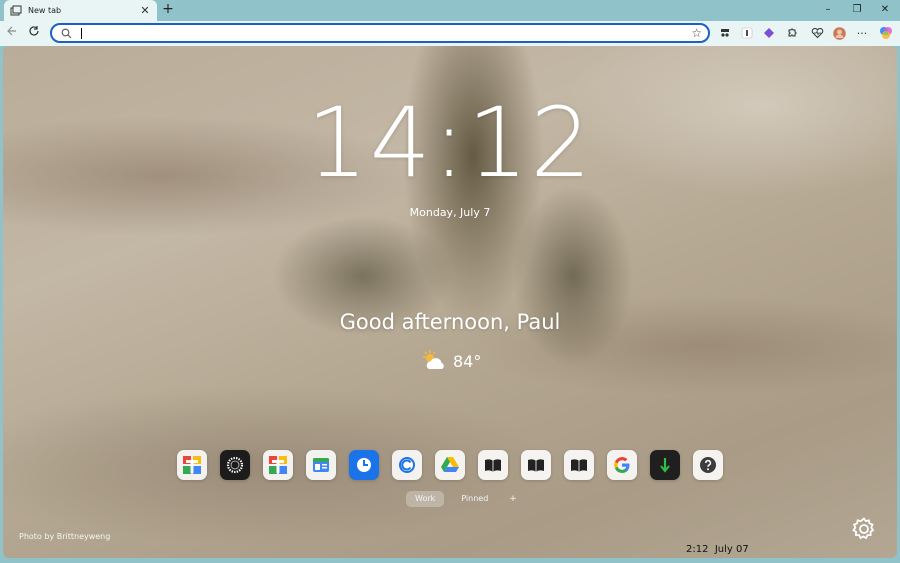 The image size is (900, 563). What do you see at coordinates (80, 10) in the screenshot?
I see `tab-new-tab: New tab ✕` at bounding box center [80, 10].